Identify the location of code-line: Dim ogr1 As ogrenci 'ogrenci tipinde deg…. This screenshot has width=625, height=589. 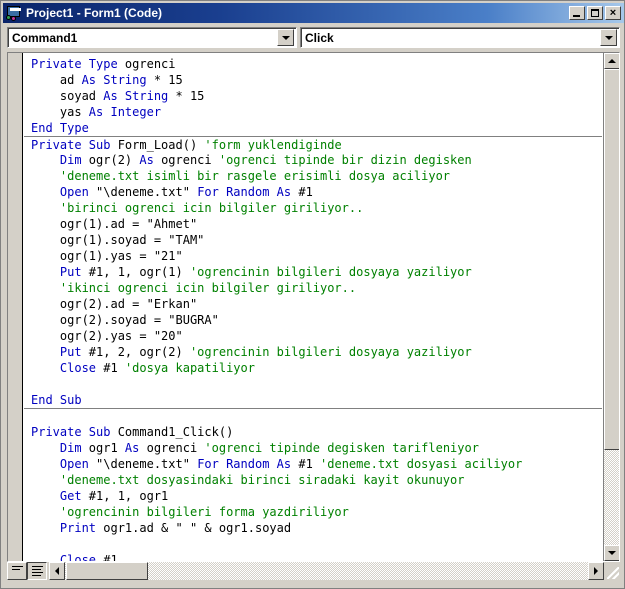
(313, 448).